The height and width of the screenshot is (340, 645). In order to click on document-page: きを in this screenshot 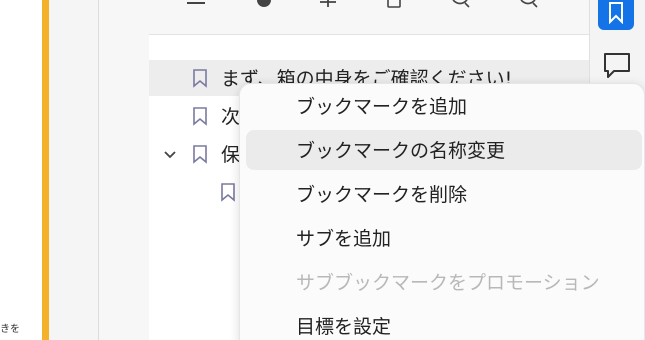, I will do `click(21, 170)`.